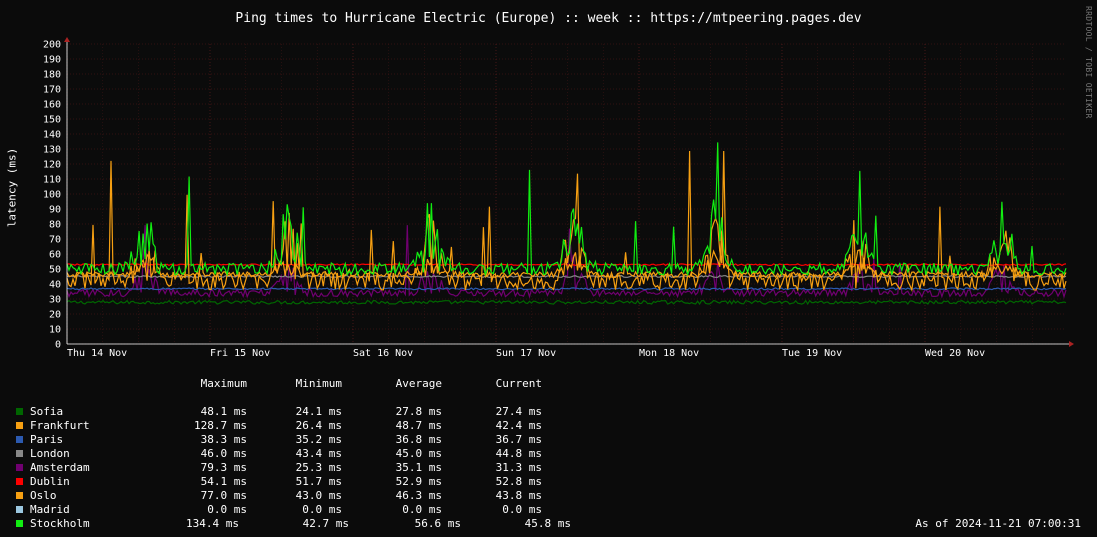 The width and height of the screenshot is (1097, 537). What do you see at coordinates (55, 225) in the screenshot?
I see `y-tick-label: 80` at bounding box center [55, 225].